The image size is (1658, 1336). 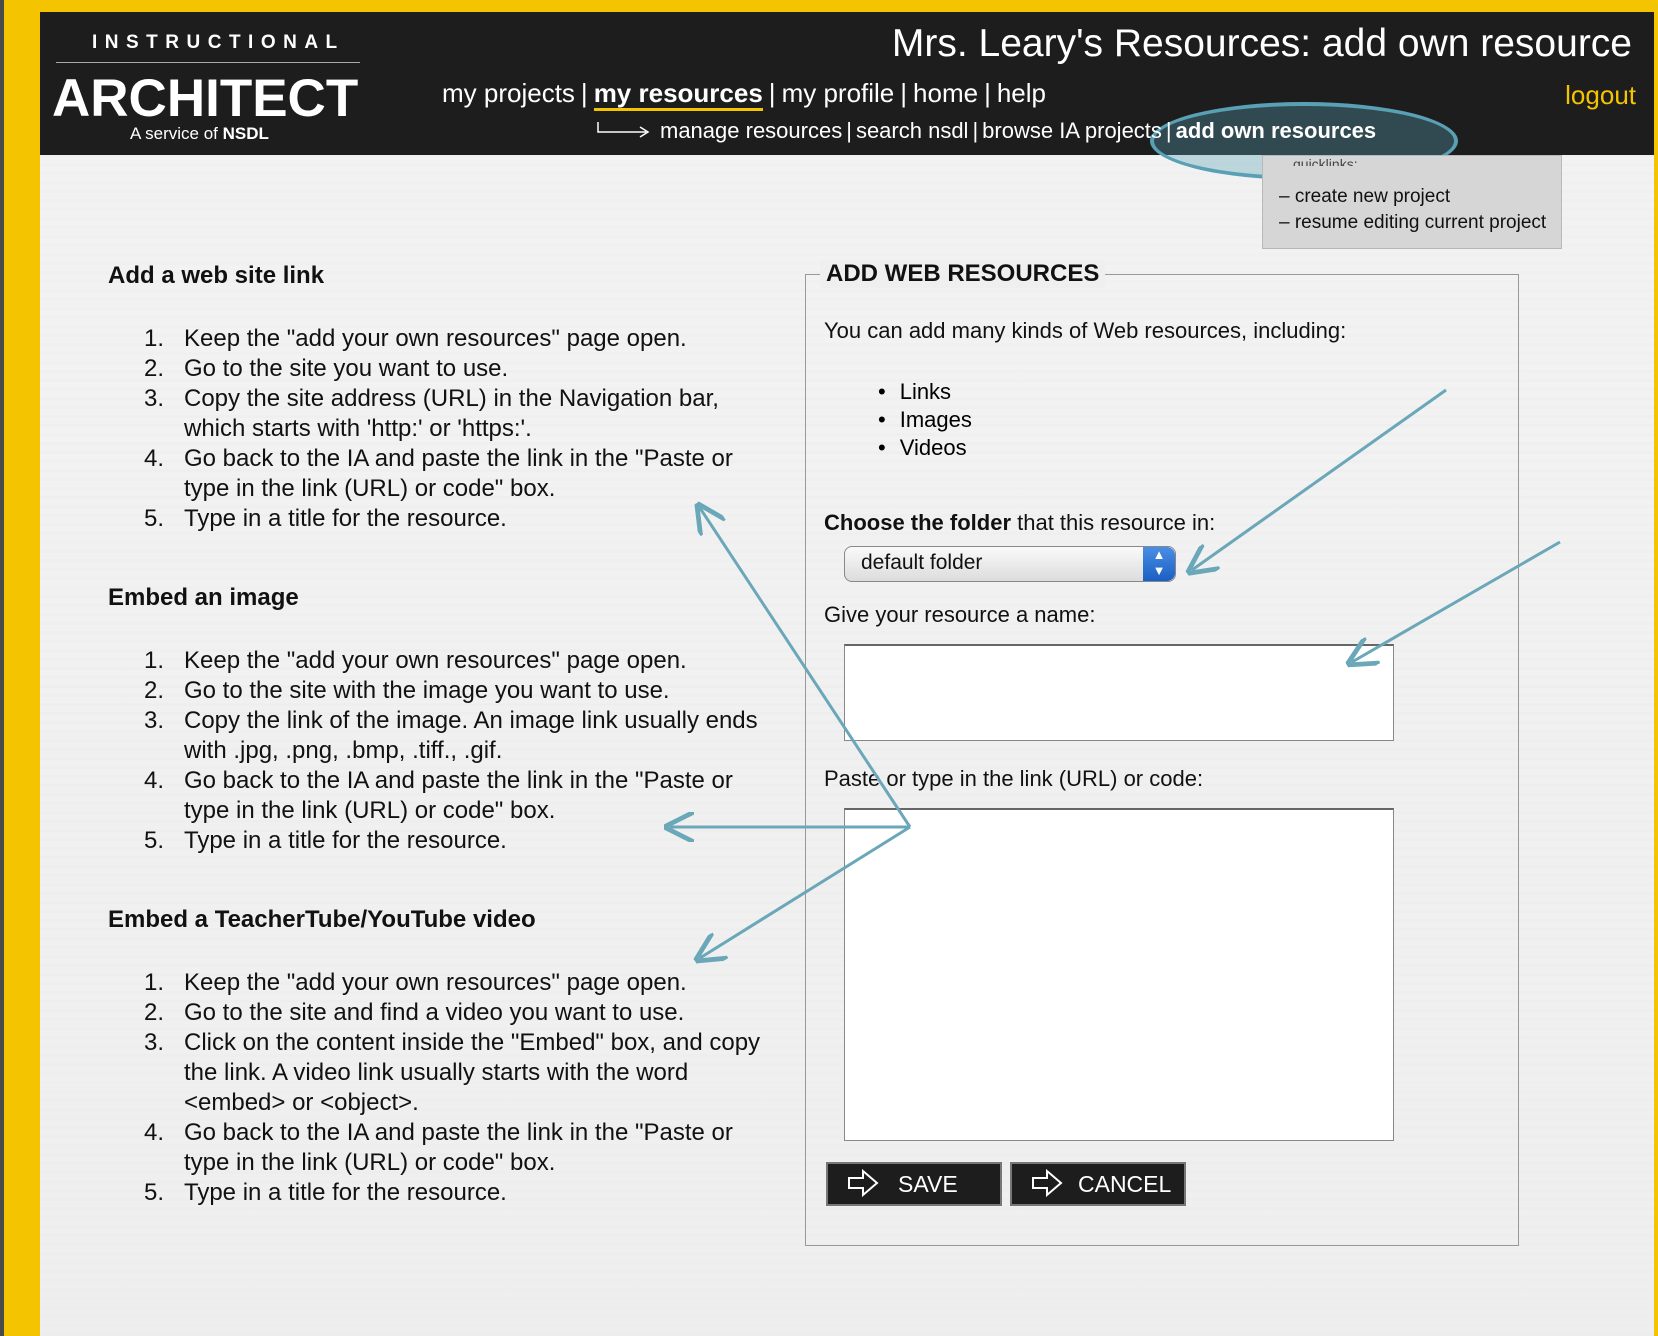 What do you see at coordinates (208, 62) in the screenshot?
I see `logo-divider` at bounding box center [208, 62].